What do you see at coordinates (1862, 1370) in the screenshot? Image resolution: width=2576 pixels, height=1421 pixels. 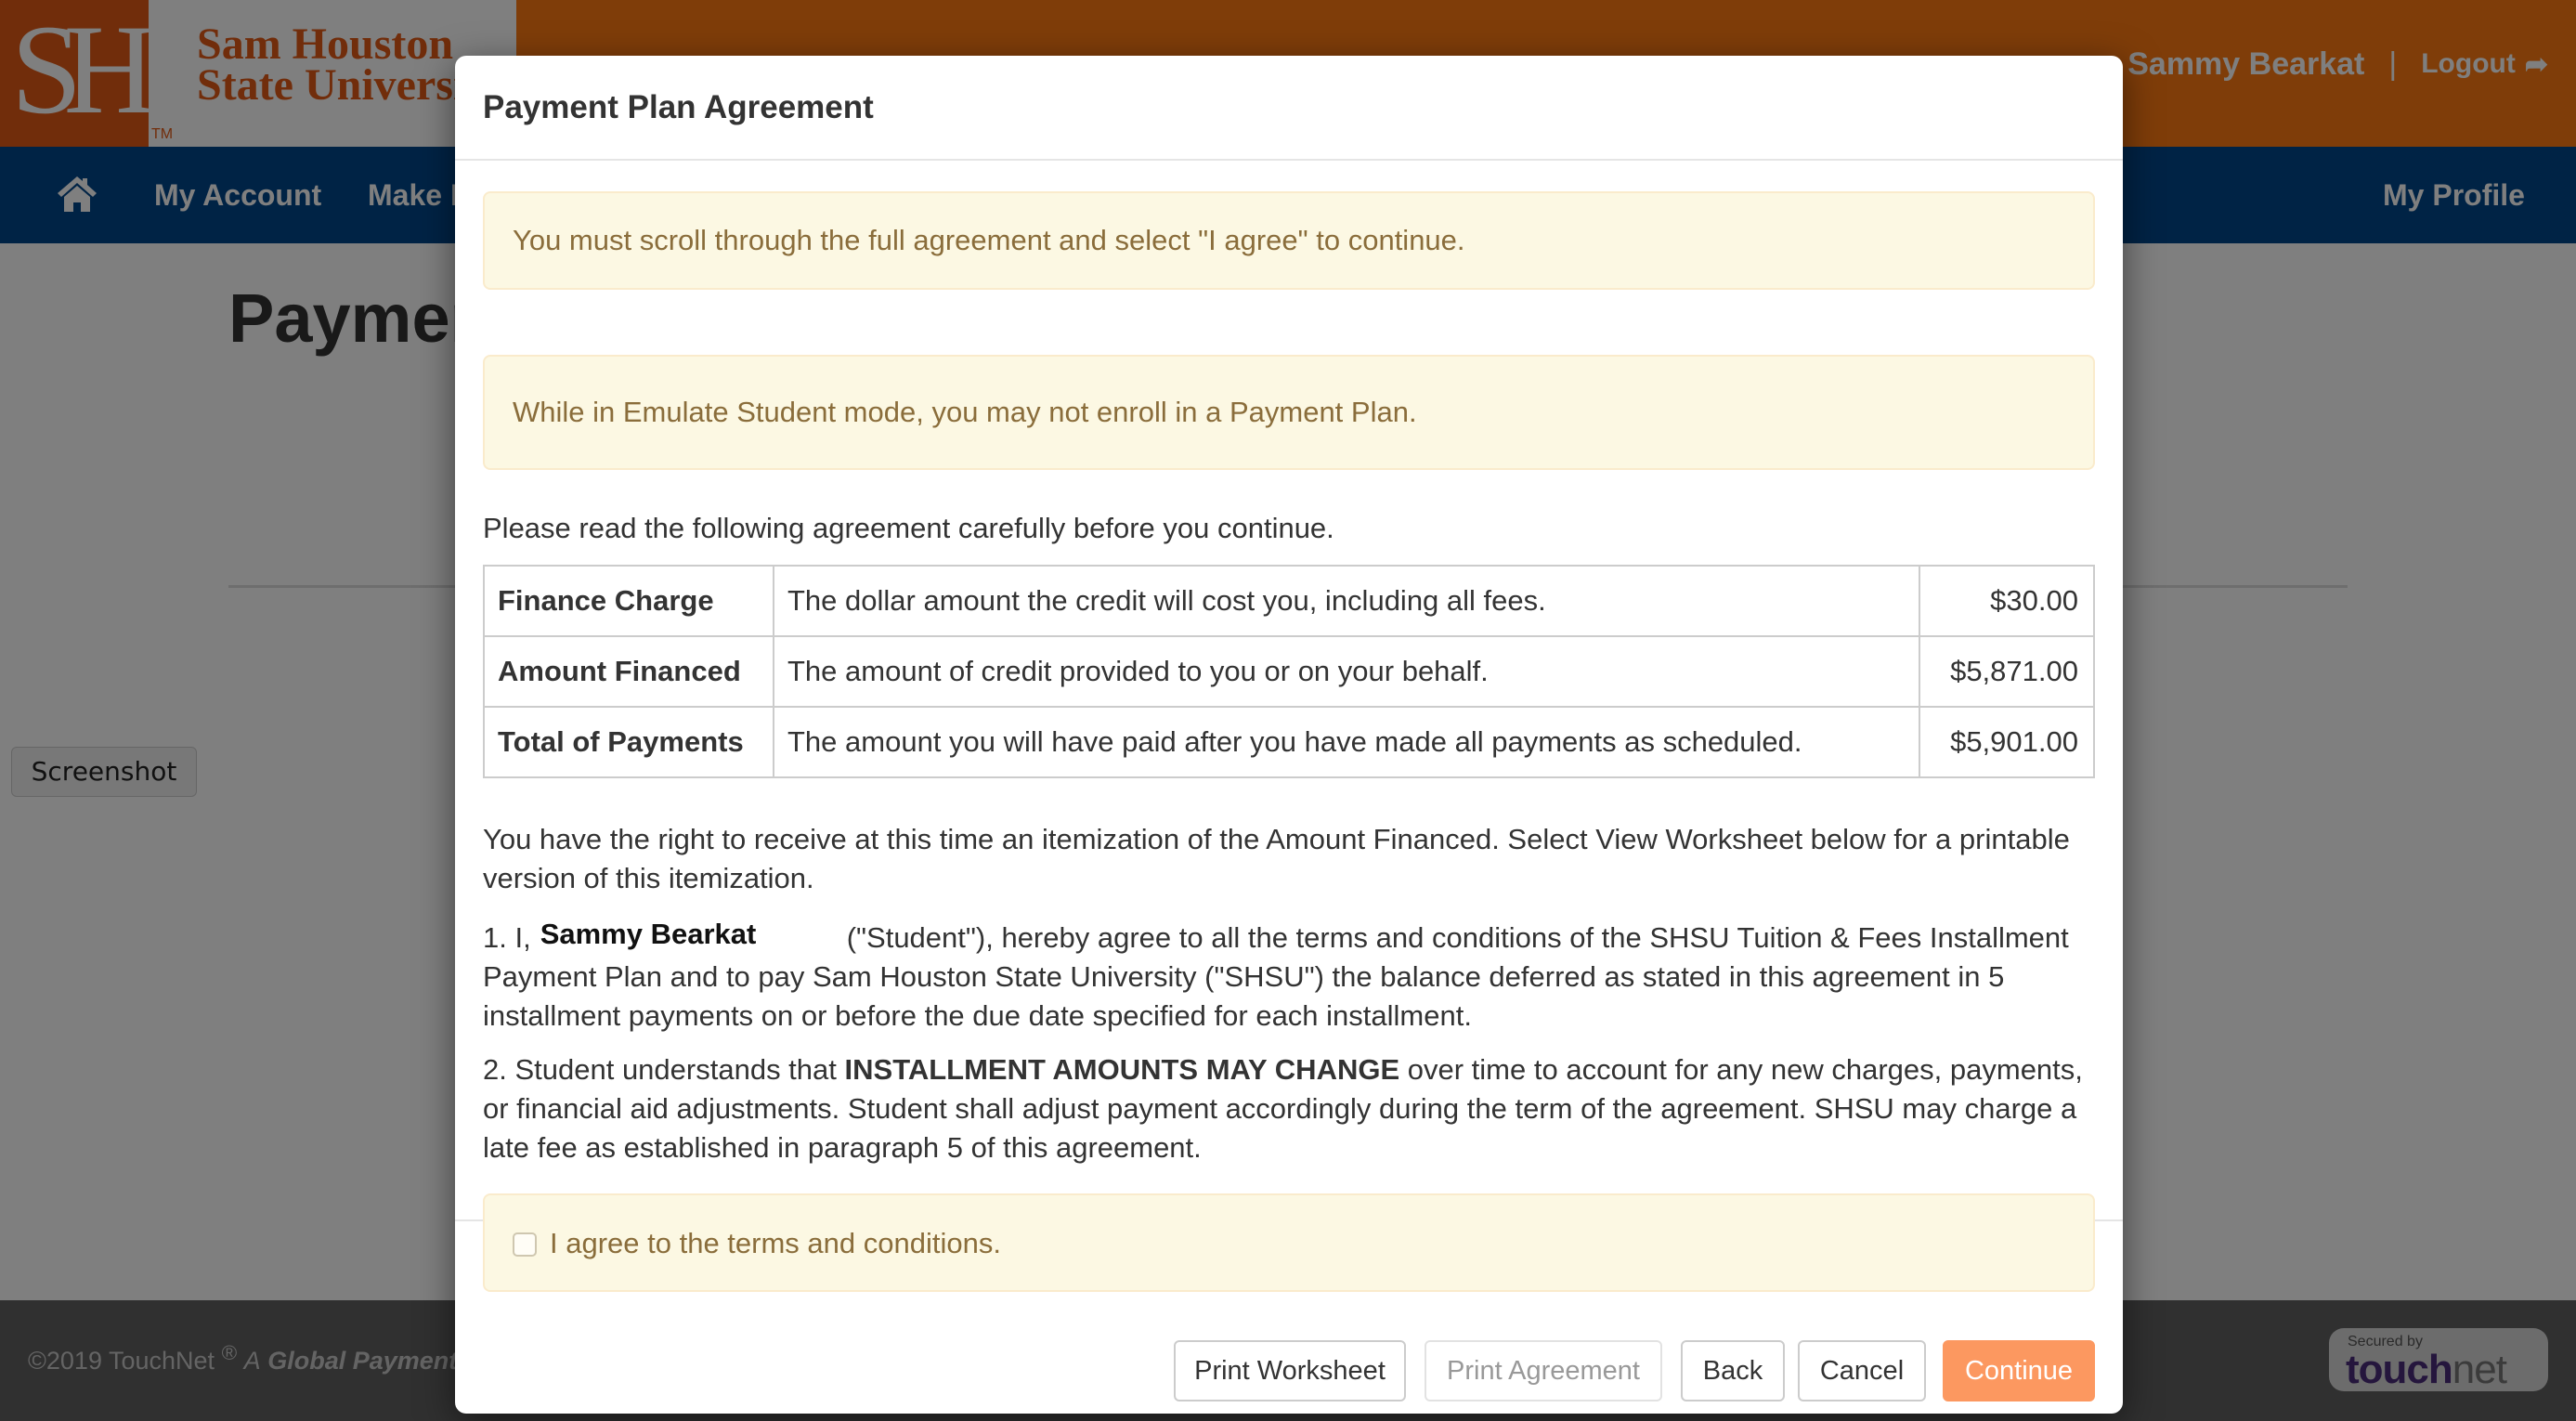 I see `cancel-button: Cancel` at bounding box center [1862, 1370].